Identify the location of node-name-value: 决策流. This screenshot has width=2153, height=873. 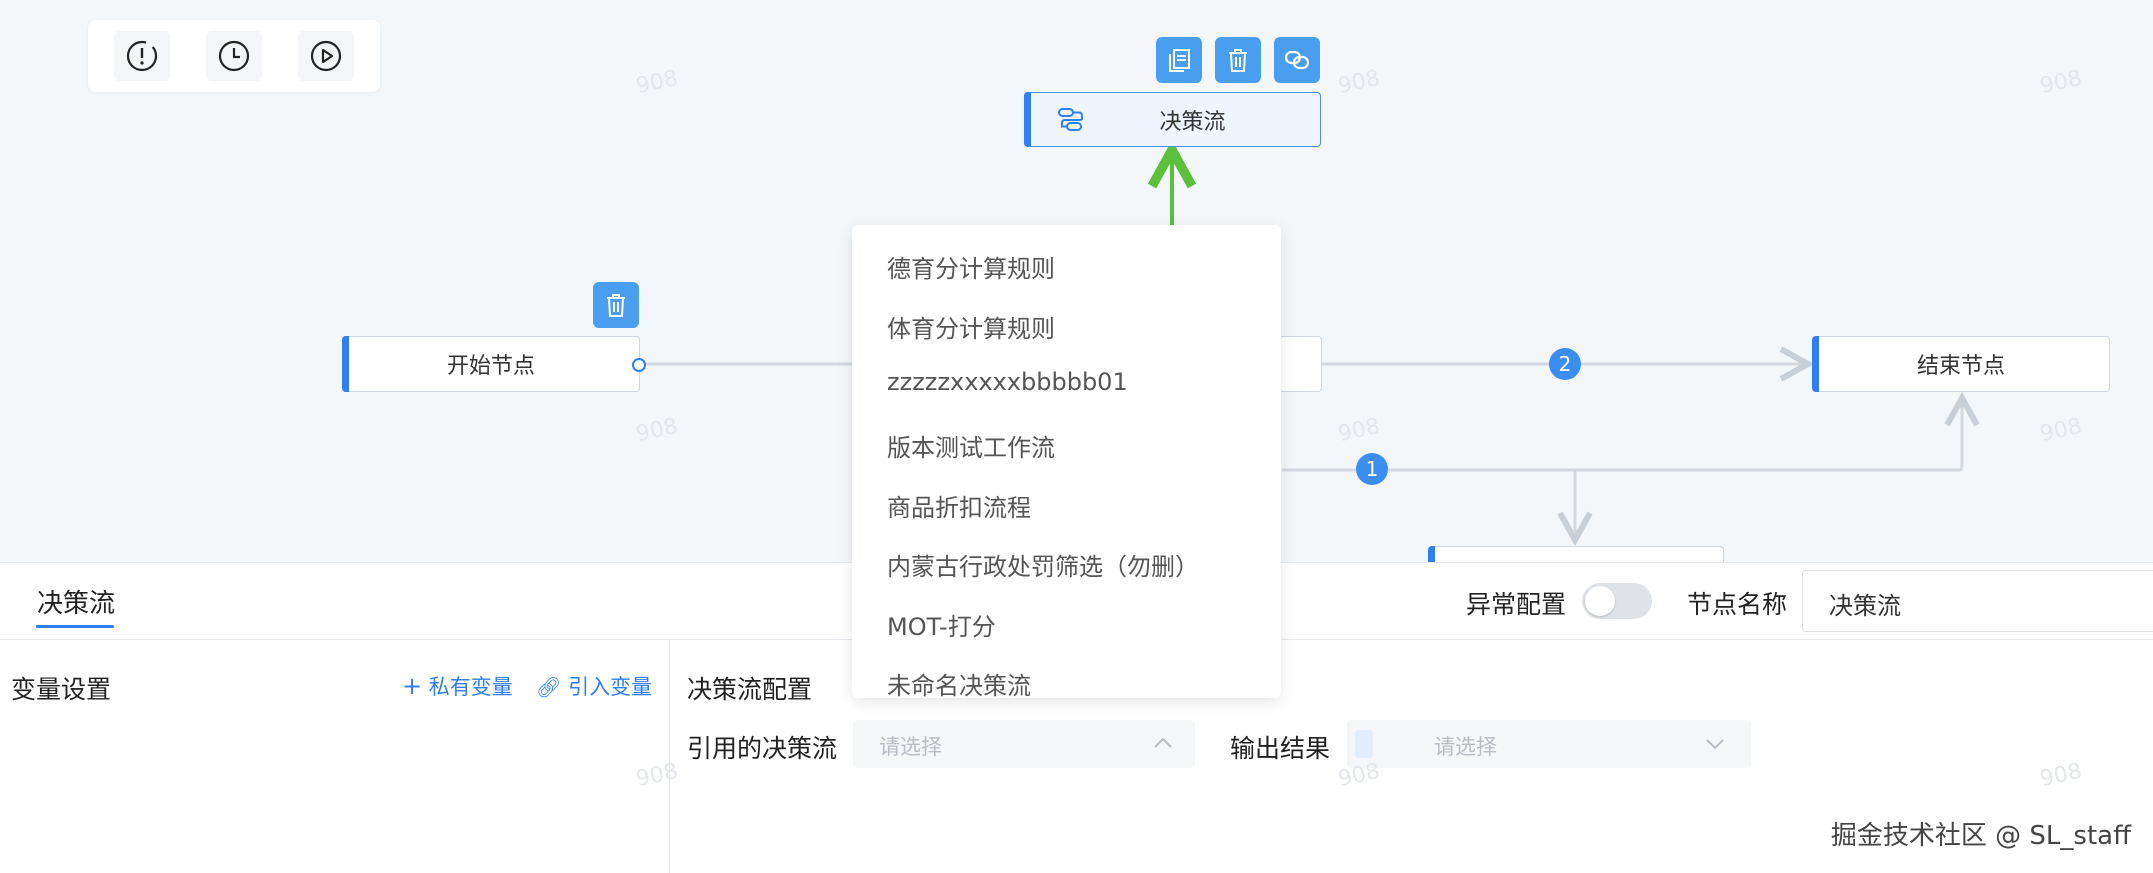
(1865, 606).